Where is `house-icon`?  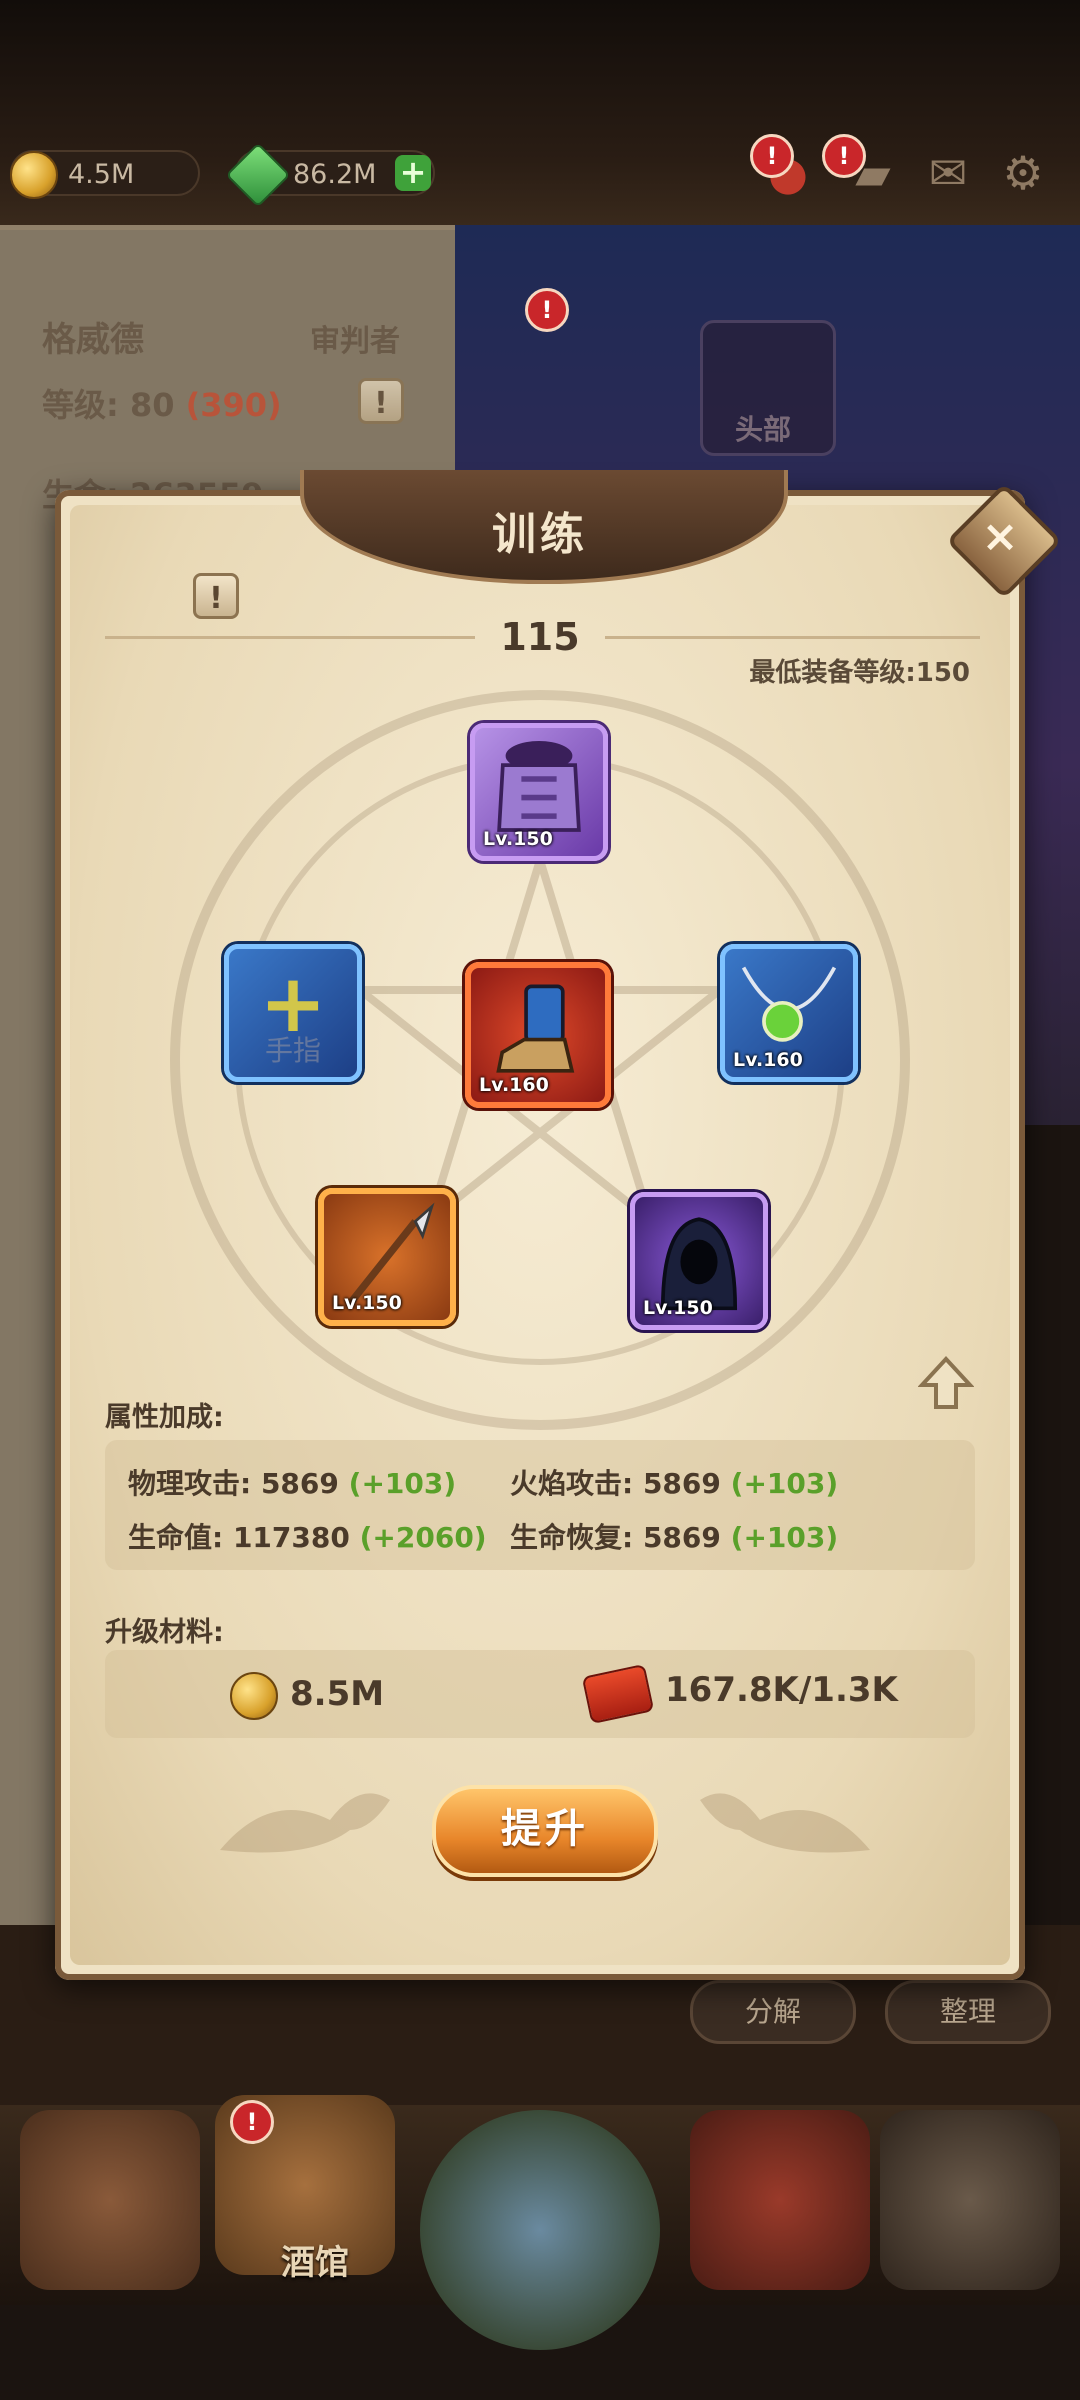
house-icon is located at coordinates (110, 2200).